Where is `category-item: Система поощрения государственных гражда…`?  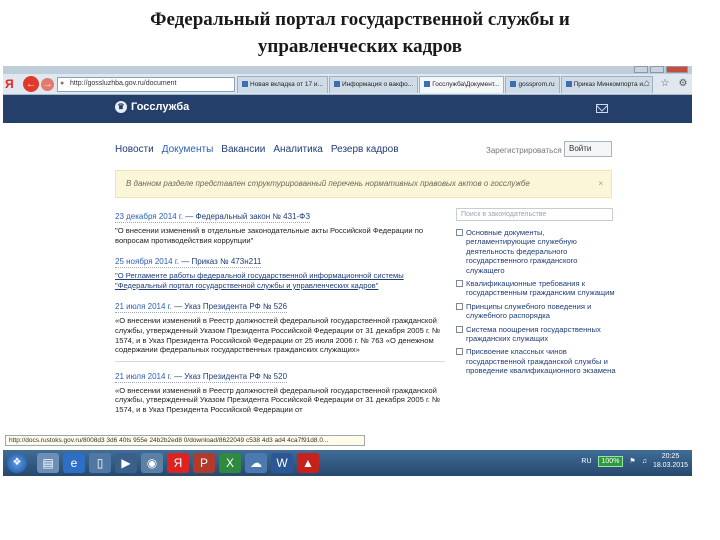
category-item: Система поощрения государственных гражда… is located at coordinates (536, 334).